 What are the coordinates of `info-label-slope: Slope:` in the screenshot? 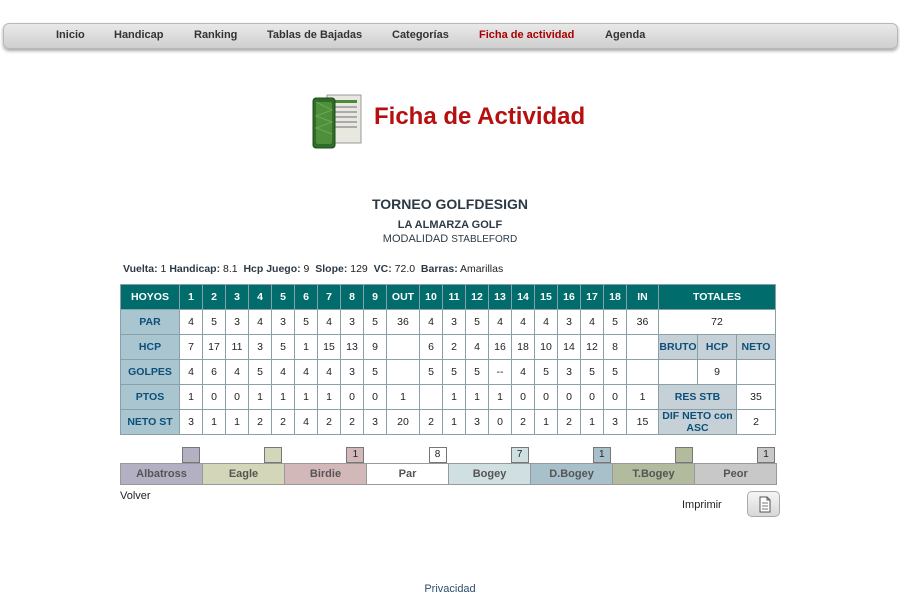 It's located at (331, 269).